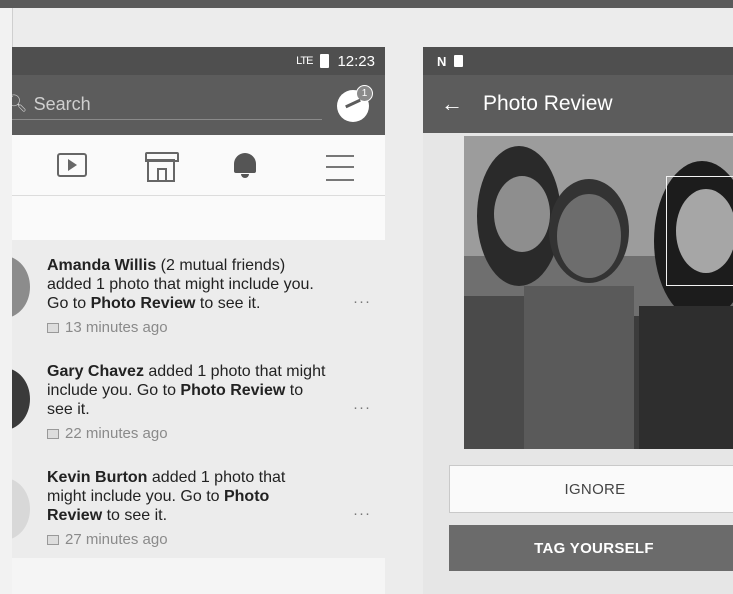 The width and height of the screenshot is (733, 594). What do you see at coordinates (591, 548) in the screenshot?
I see `tag-yourself-button: TAG YOURSELF` at bounding box center [591, 548].